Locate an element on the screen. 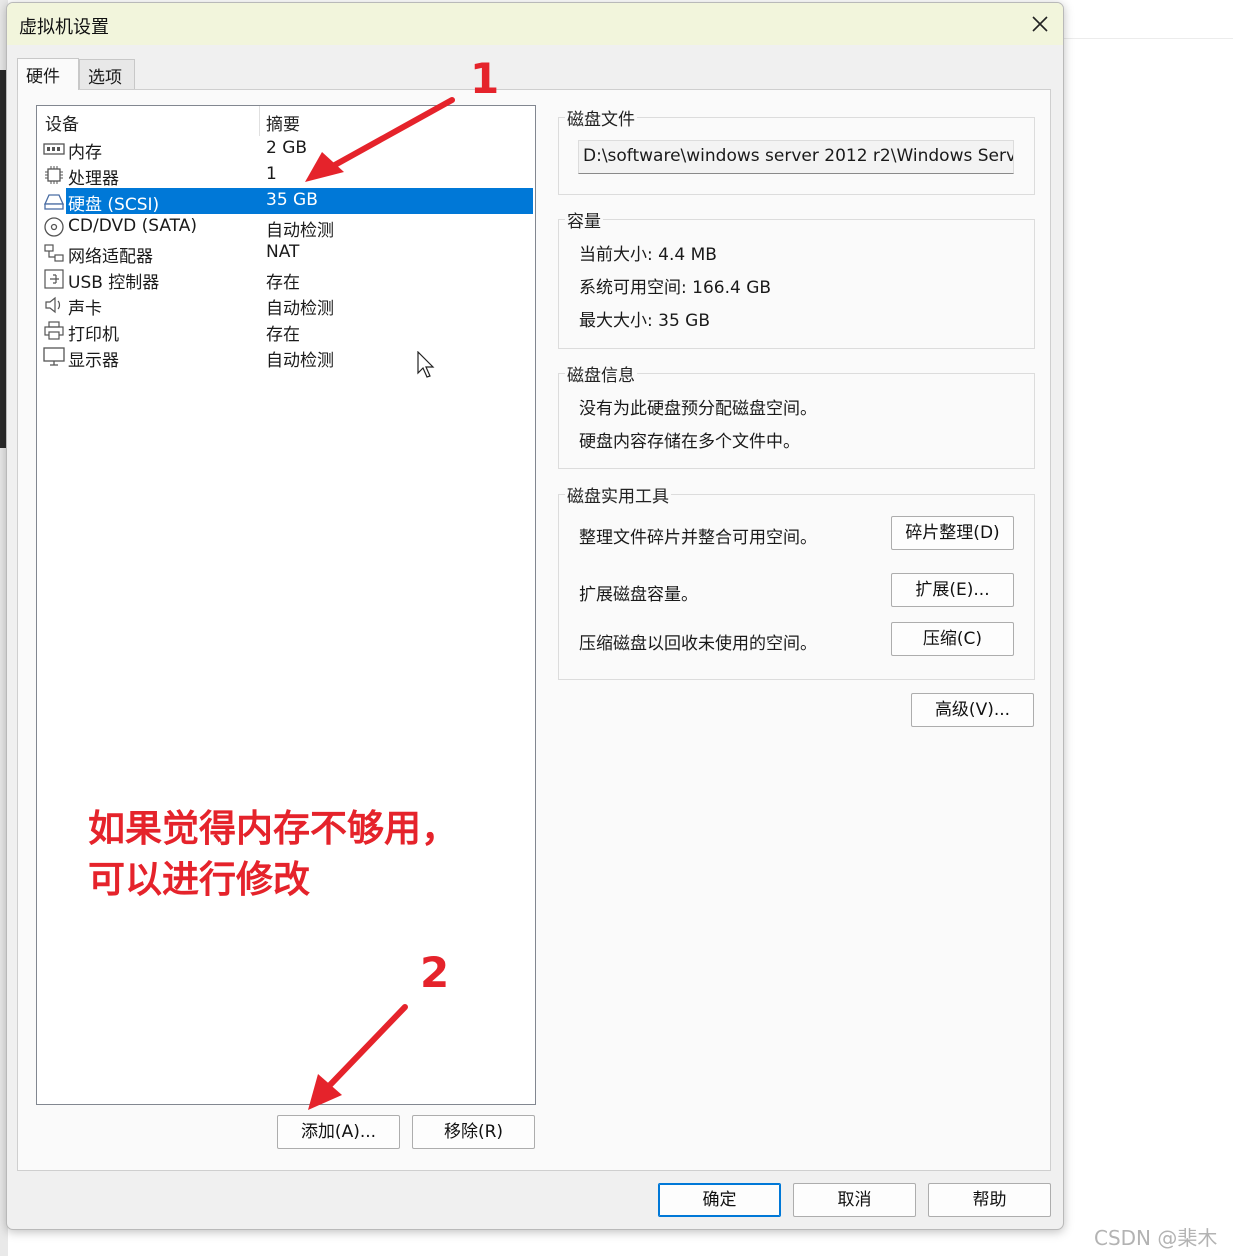  annotation-number-2: 2 is located at coordinates (435, 972).